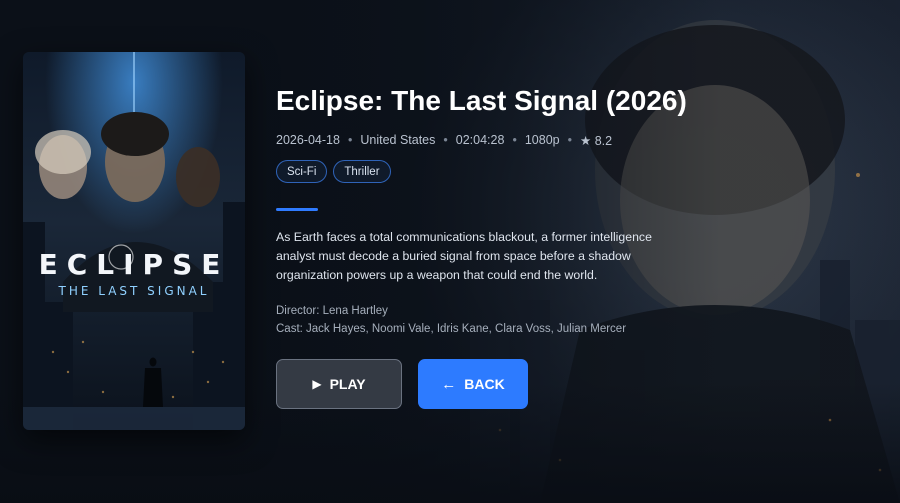 The width and height of the screenshot is (900, 503). What do you see at coordinates (542, 140) in the screenshot?
I see `quality: 1080p` at bounding box center [542, 140].